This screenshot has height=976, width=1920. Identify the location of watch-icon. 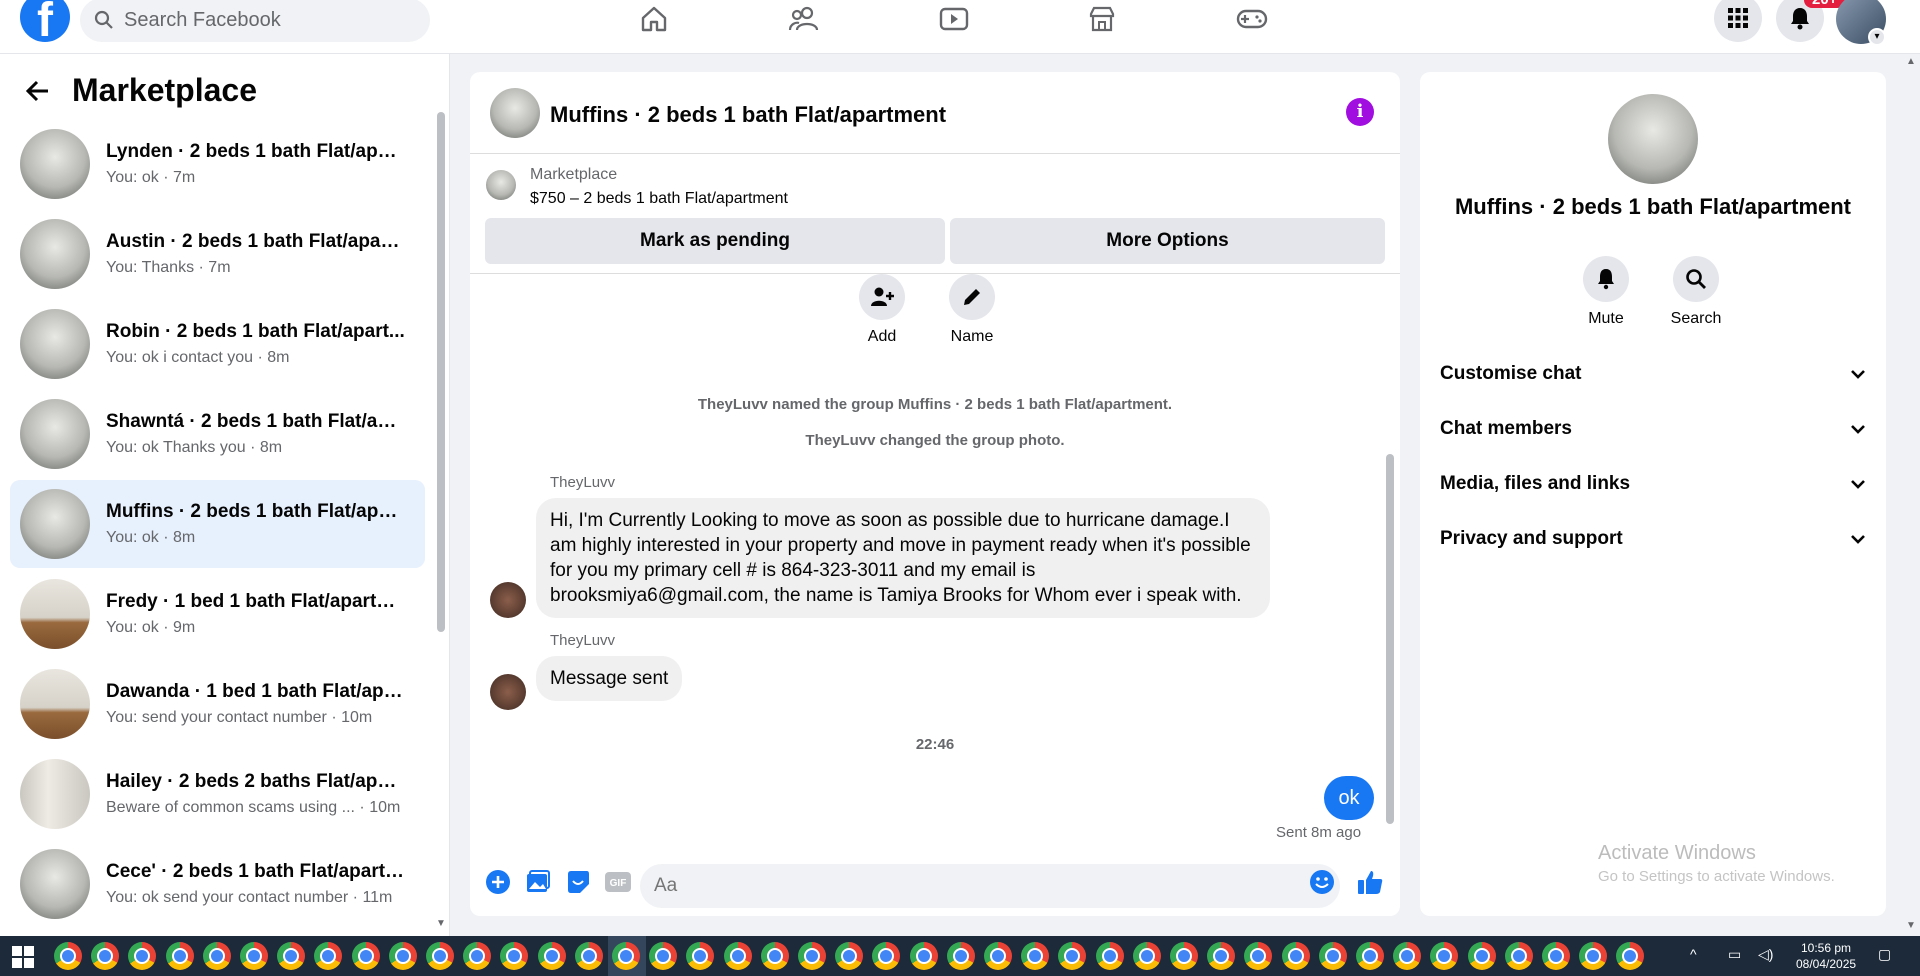
(954, 19).